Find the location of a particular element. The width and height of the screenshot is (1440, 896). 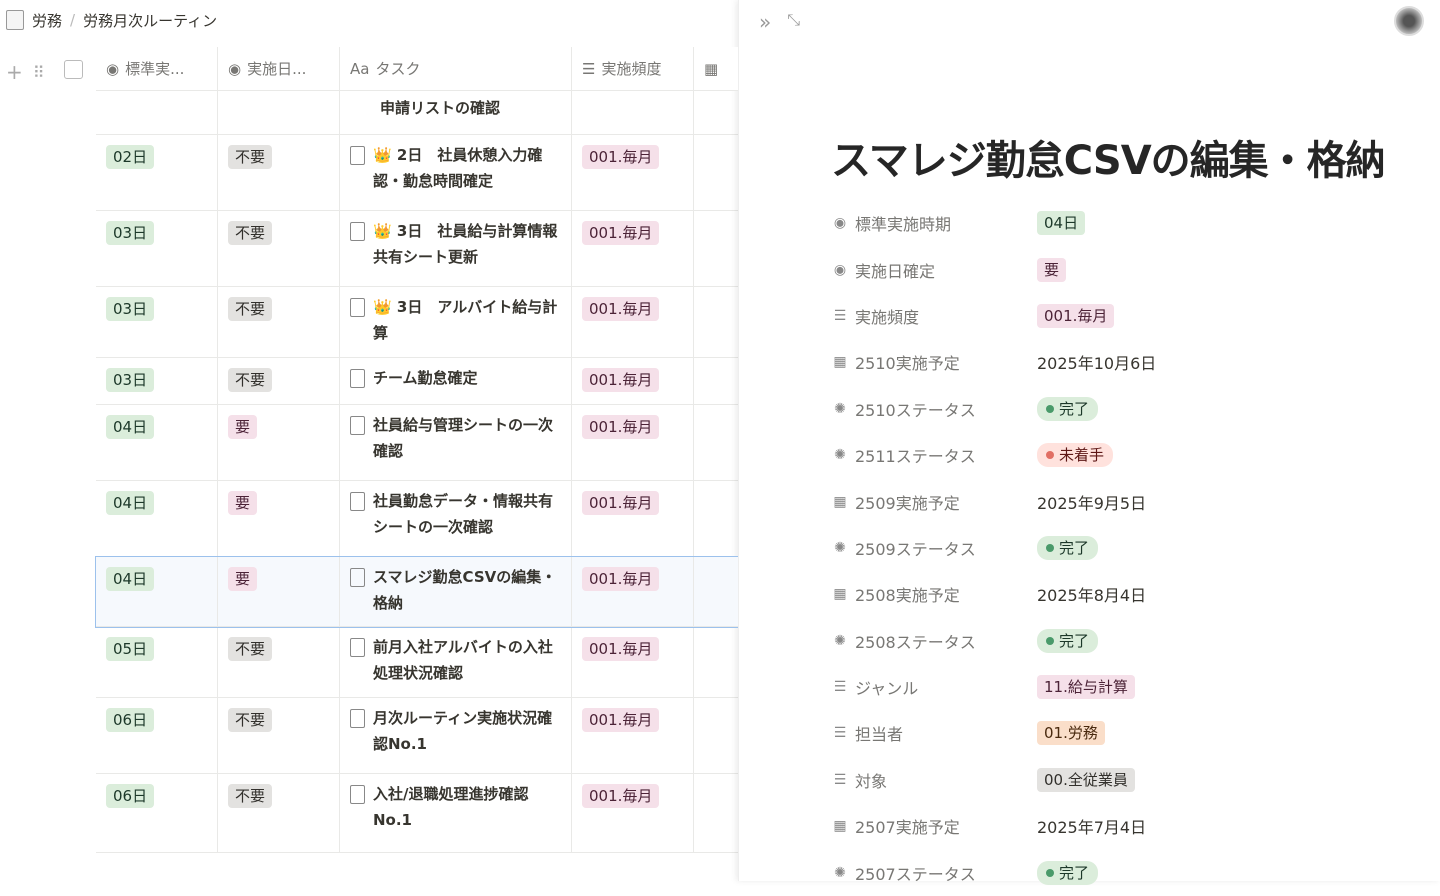

avatar is located at coordinates (1409, 21).